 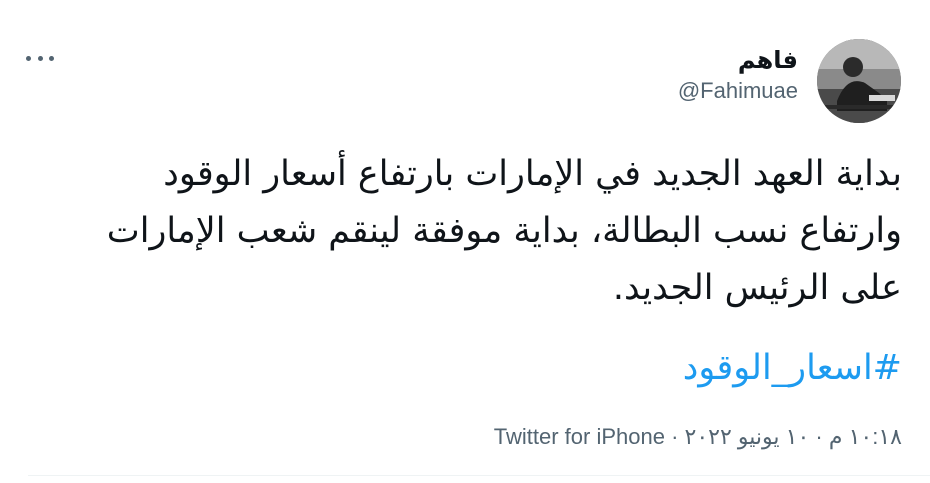 What do you see at coordinates (738, 60) in the screenshot?
I see `author-display-name: فاهم` at bounding box center [738, 60].